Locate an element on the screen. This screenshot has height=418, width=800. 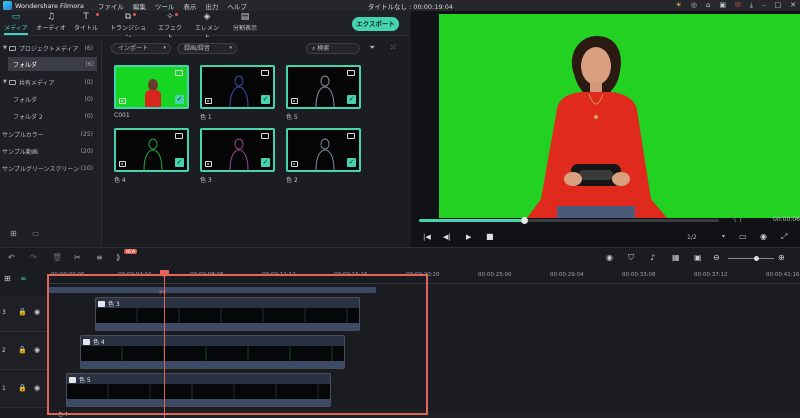
sidebar-item-shared-folder-2: フォルダ 2 (0) is located at coordinates (50, 116).